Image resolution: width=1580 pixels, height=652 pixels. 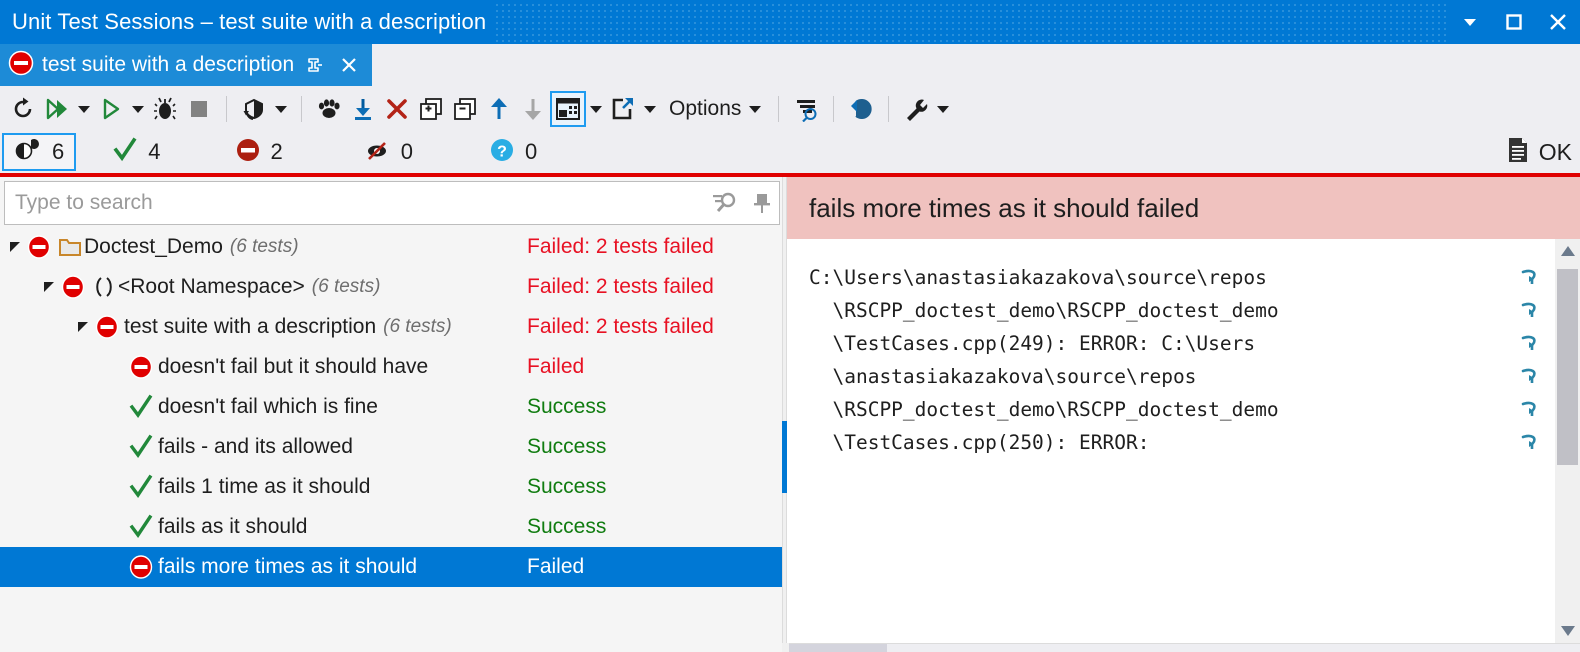 What do you see at coordinates (349, 65) in the screenshot?
I see `tab-close-icon` at bounding box center [349, 65].